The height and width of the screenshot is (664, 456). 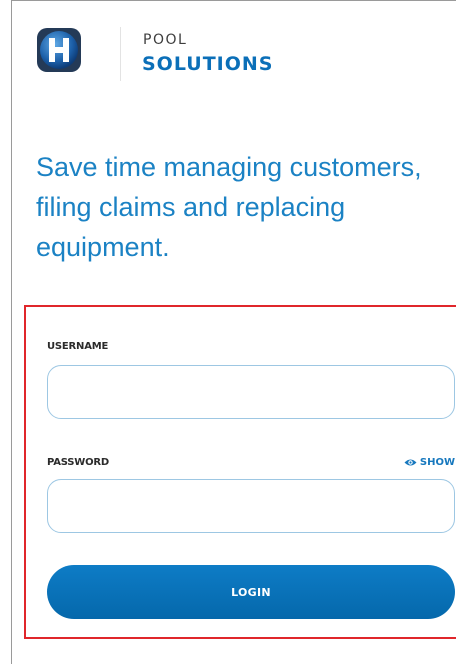 I want to click on username-label: USERNAME, so click(x=78, y=346).